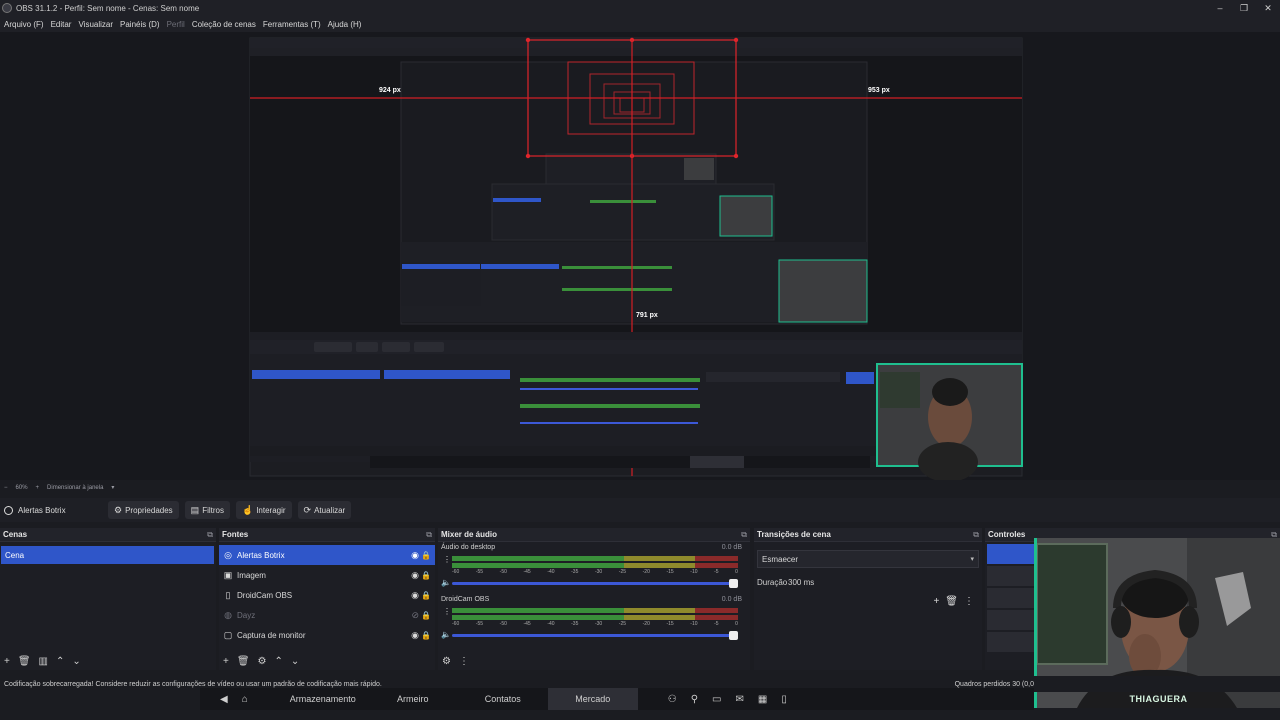  I want to click on source-item: ◍ Dayz ⊘ 🔒, so click(327, 615).